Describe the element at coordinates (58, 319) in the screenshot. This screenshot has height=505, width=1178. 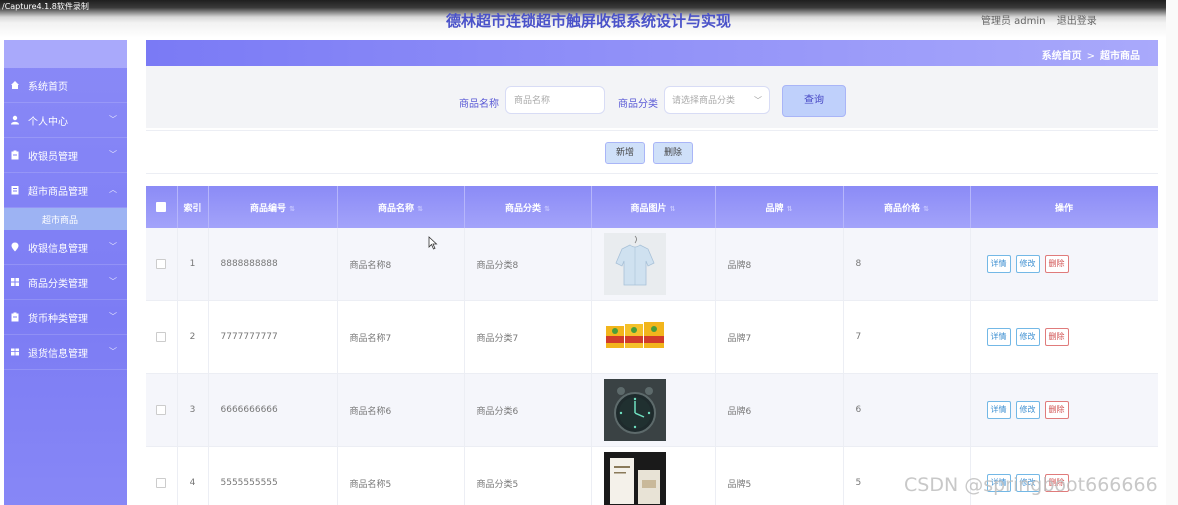
I see `sidebar-item-label: 货币种类管理` at that location.